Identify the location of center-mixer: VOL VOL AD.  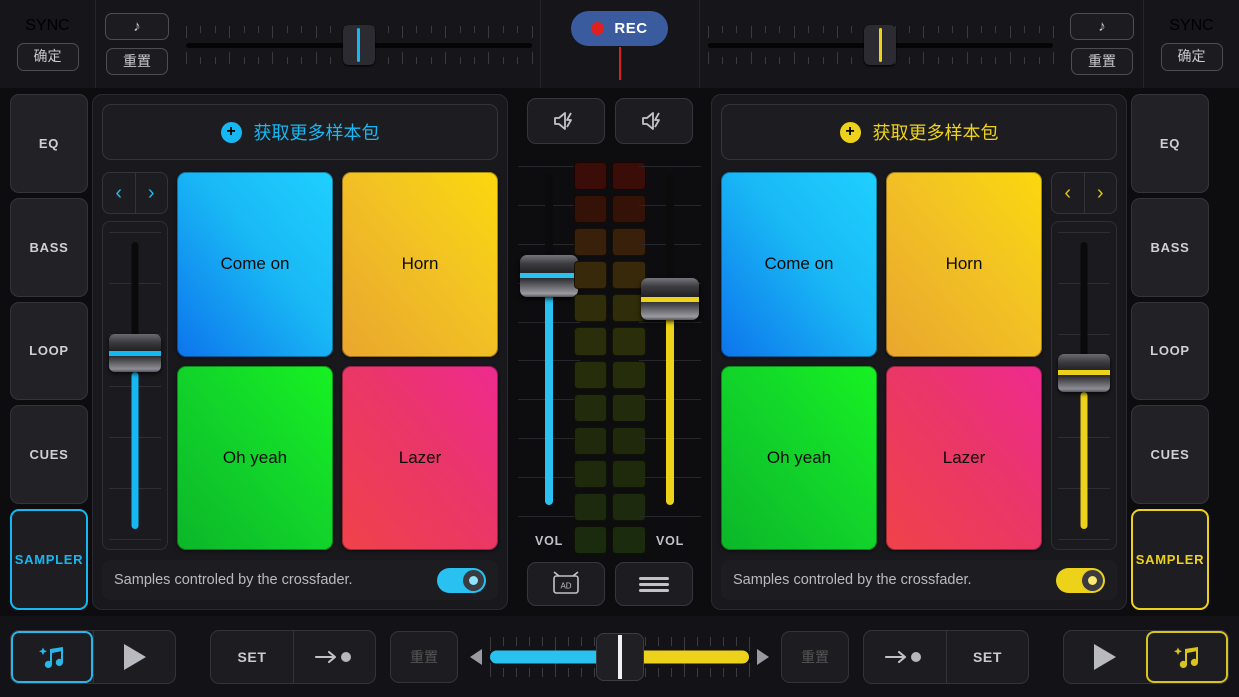
(609, 352).